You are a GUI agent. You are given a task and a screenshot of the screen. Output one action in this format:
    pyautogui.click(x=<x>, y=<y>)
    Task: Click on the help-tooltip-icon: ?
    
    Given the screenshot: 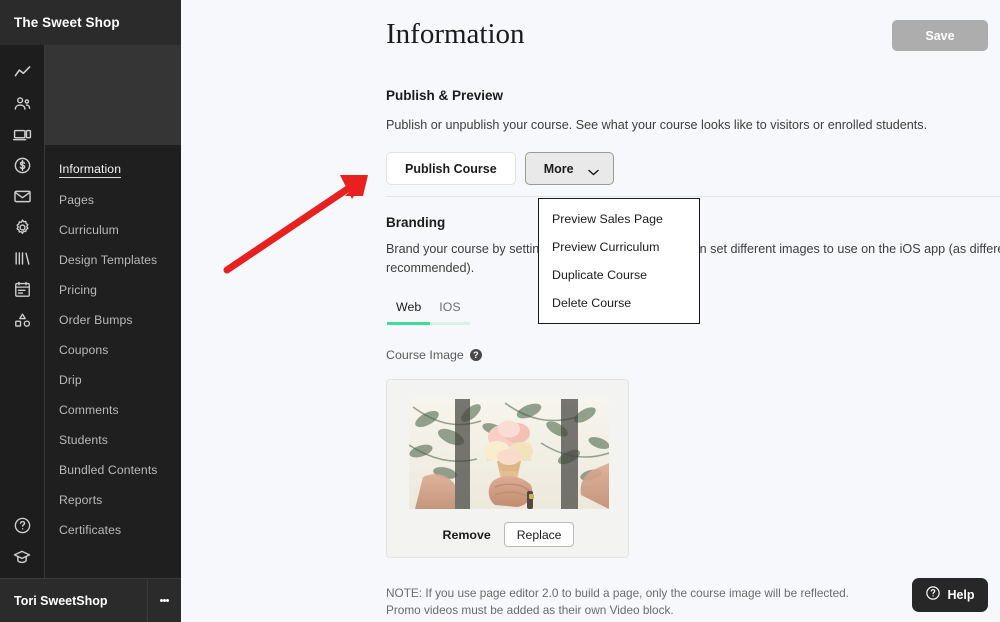 What is the action you would take?
    pyautogui.click(x=475, y=355)
    